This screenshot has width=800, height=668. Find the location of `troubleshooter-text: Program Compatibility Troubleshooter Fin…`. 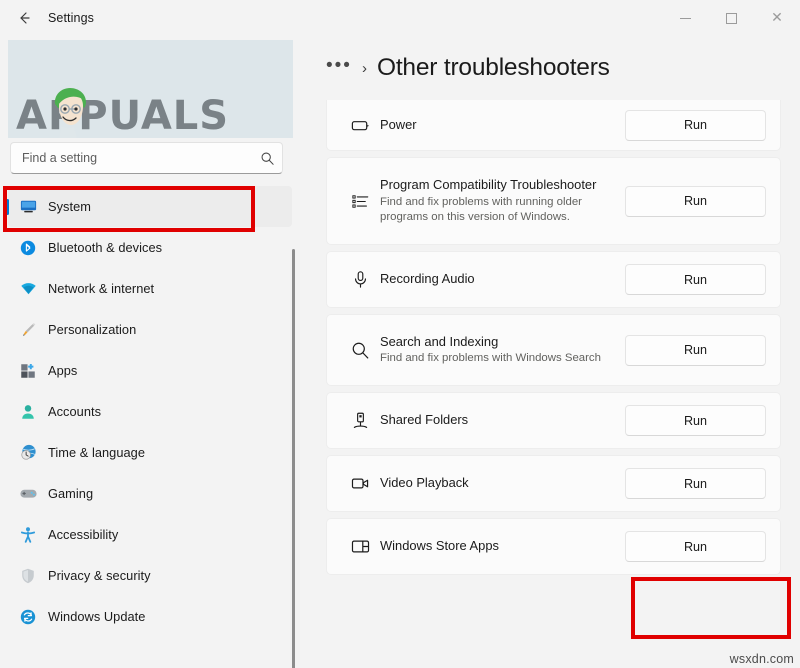

troubleshooter-text: Program Compatibility Troubleshooter Fin… is located at coordinates (502, 201).